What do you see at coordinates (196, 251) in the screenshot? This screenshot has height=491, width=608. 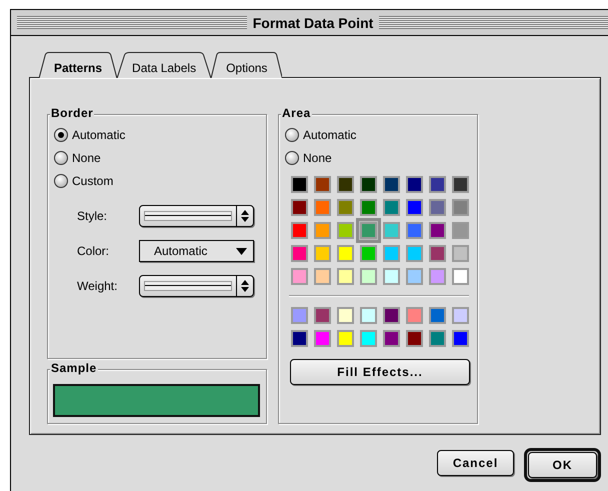 I see `color-dropdown: Automatic` at bounding box center [196, 251].